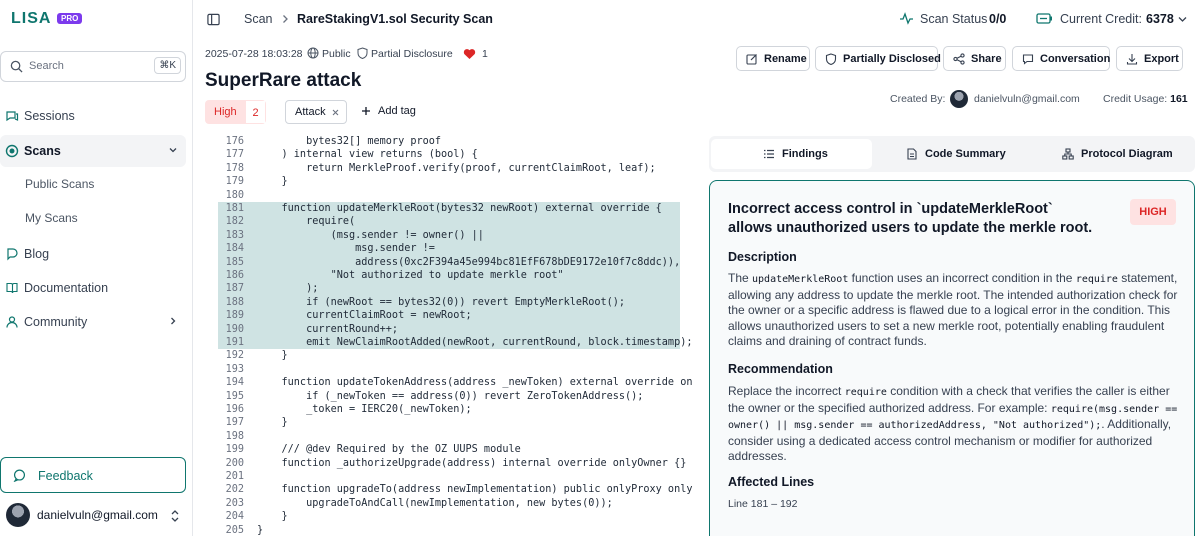 Image resolution: width=1200 pixels, height=536 pixels. Describe the element at coordinates (455, 436) in the screenshot. I see `code-line: 198` at that location.